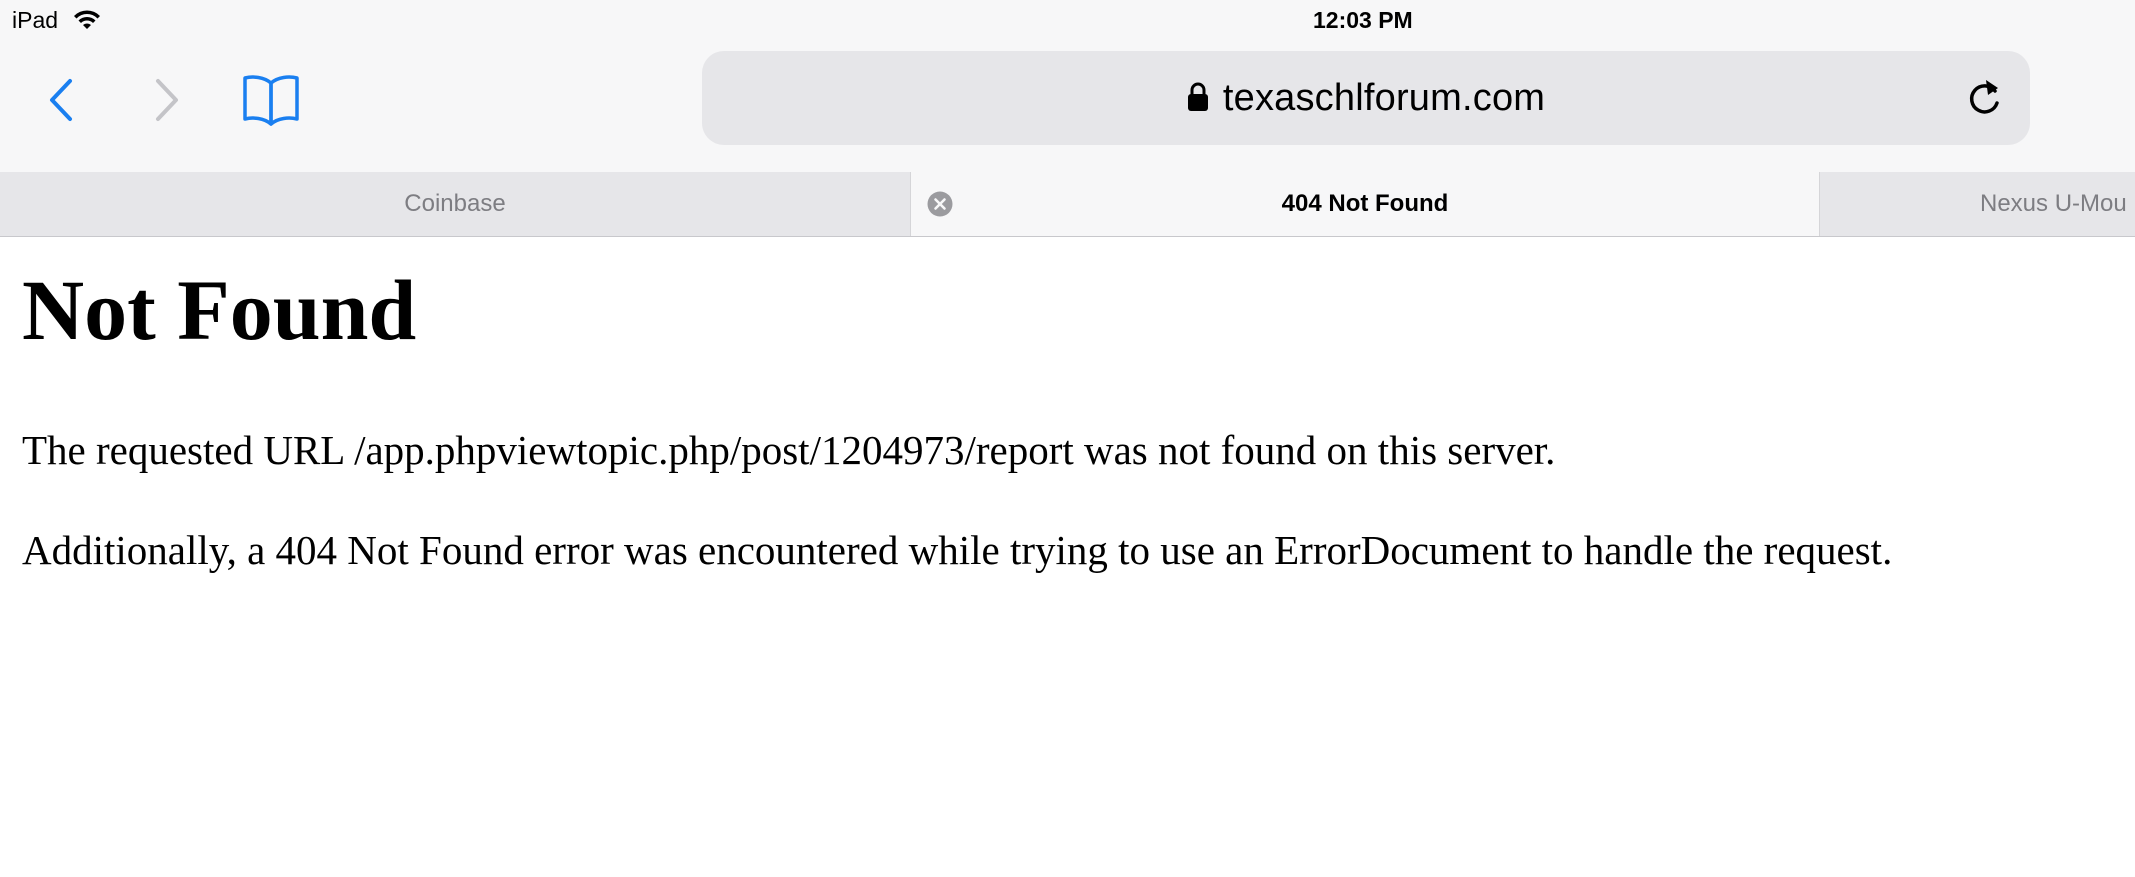  Describe the element at coordinates (1984, 98) in the screenshot. I see `reload-icon` at that location.